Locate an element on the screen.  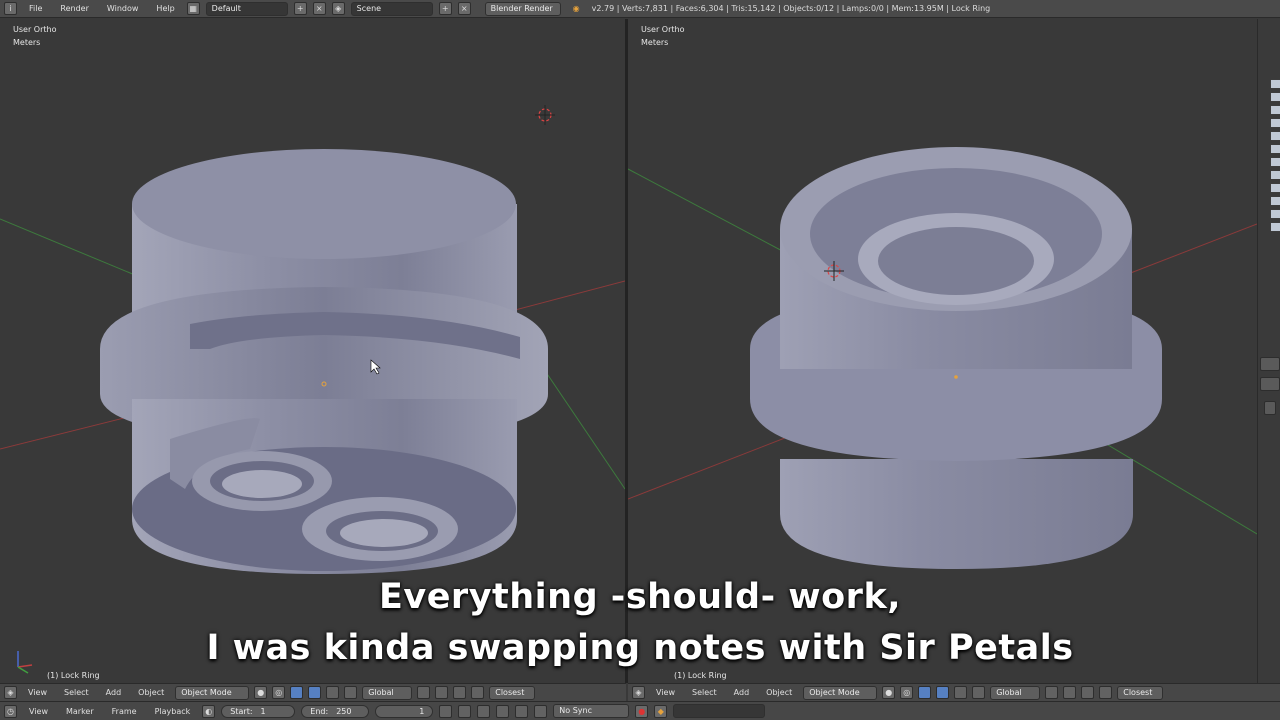
3d-cursor-icon is located at coordinates (545, 115).